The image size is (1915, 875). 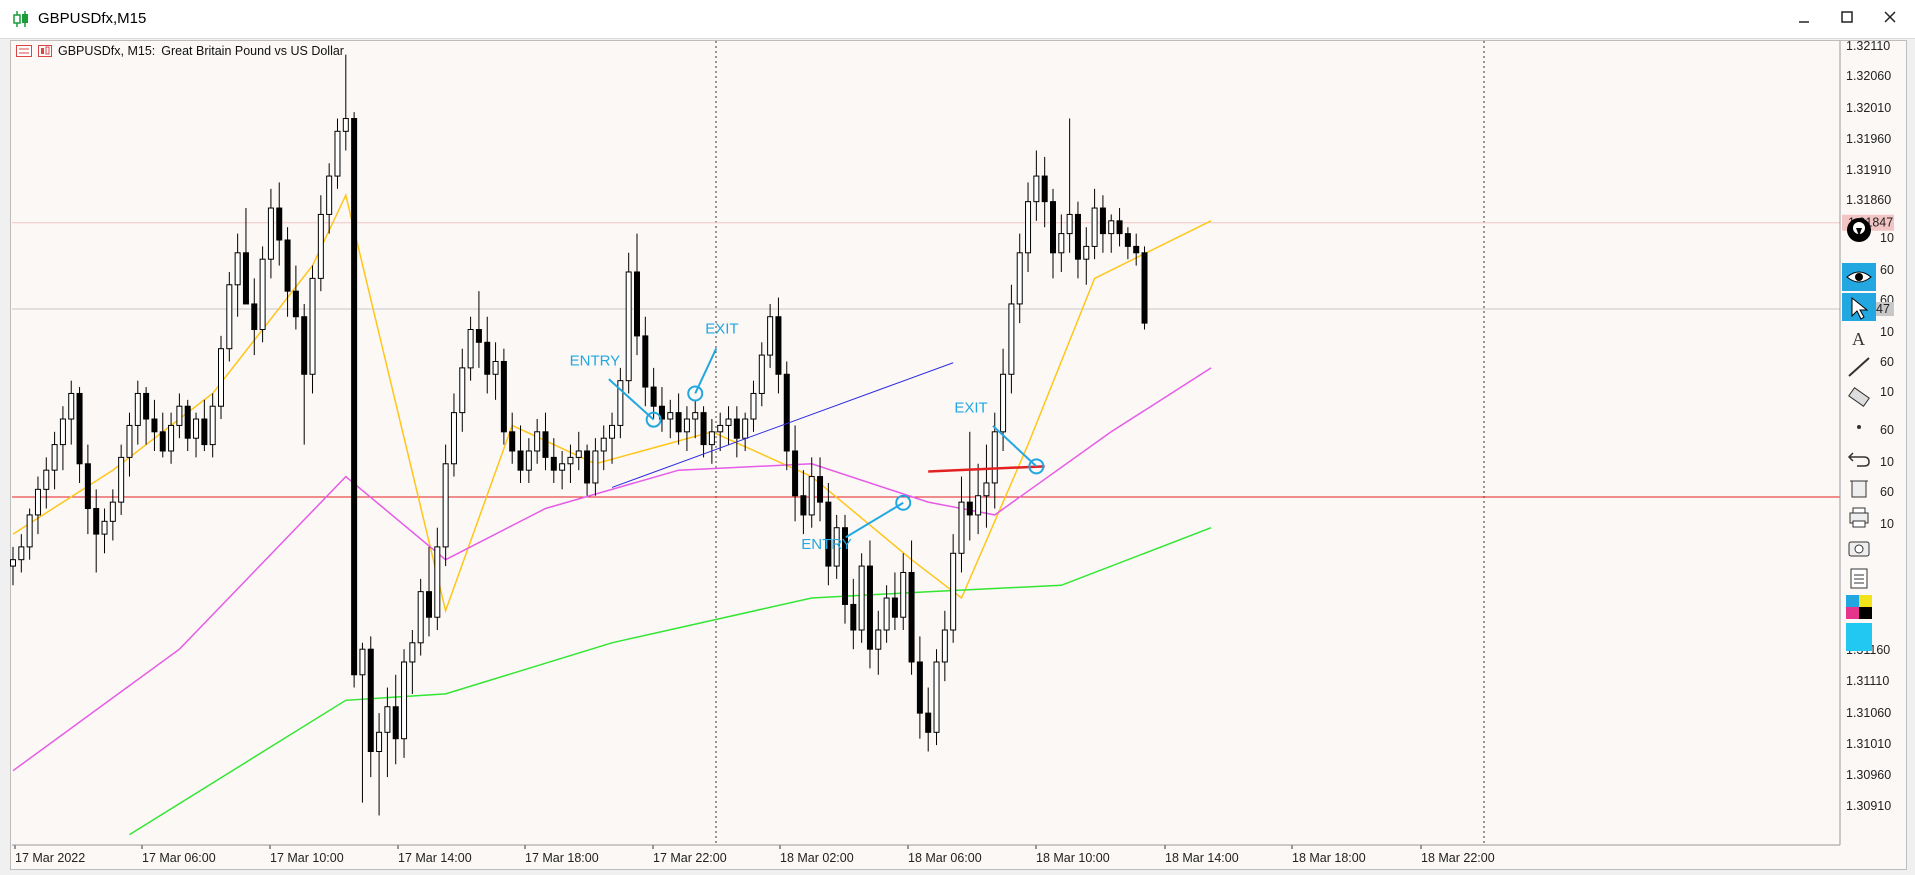 I want to click on chart-symbol: GBPUSDfx, M15:, so click(x=107, y=51).